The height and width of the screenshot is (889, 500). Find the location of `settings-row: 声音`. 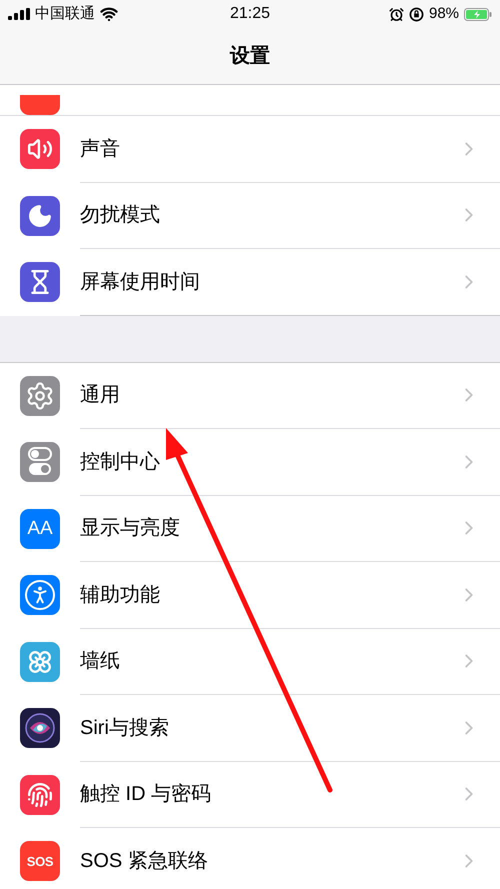

settings-row: 声音 is located at coordinates (250, 149).